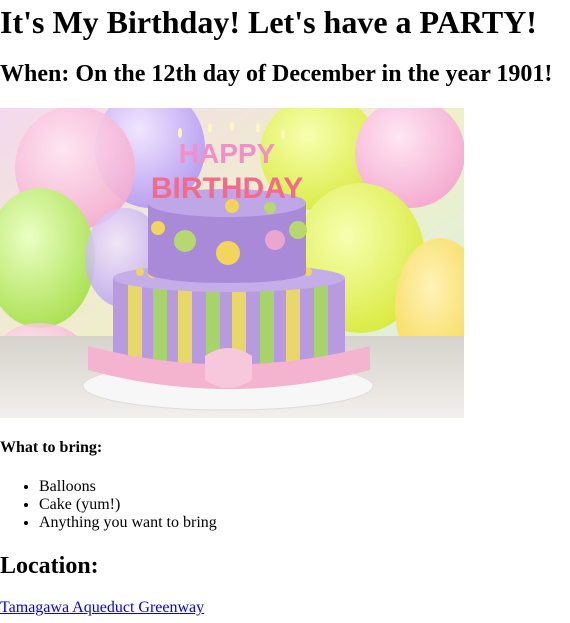 The image size is (570, 623). What do you see at coordinates (268, 22) in the screenshot?
I see `page-title: It's My Birthday! Let's have a PARTY!` at bounding box center [268, 22].